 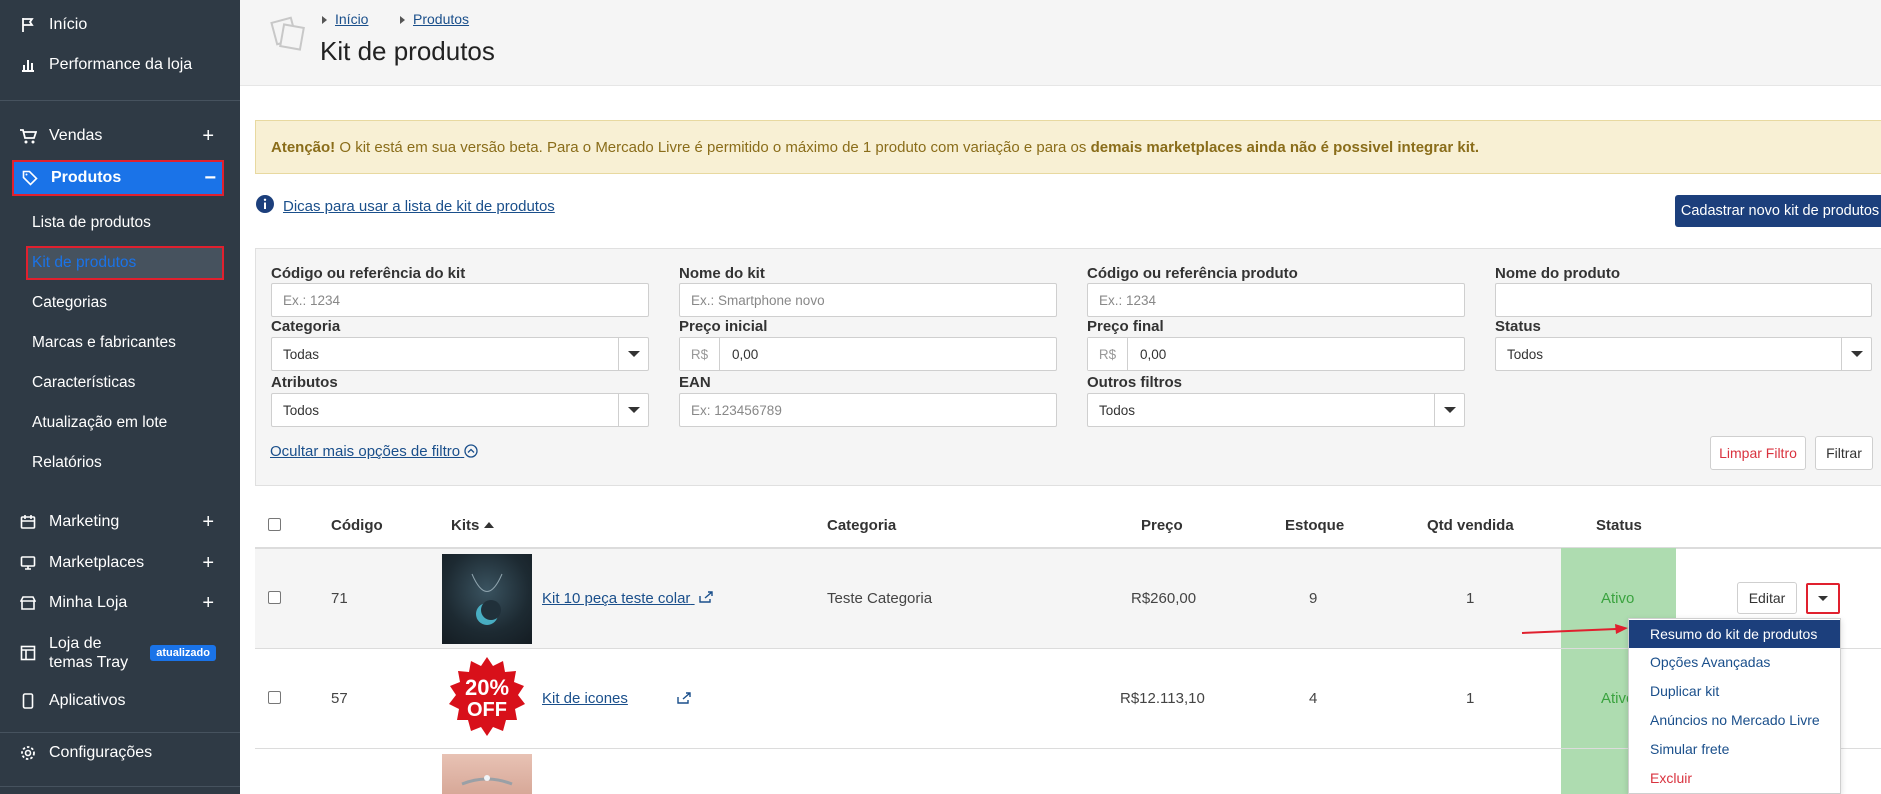 What do you see at coordinates (1313, 598) in the screenshot?
I see `row-stock: 9` at bounding box center [1313, 598].